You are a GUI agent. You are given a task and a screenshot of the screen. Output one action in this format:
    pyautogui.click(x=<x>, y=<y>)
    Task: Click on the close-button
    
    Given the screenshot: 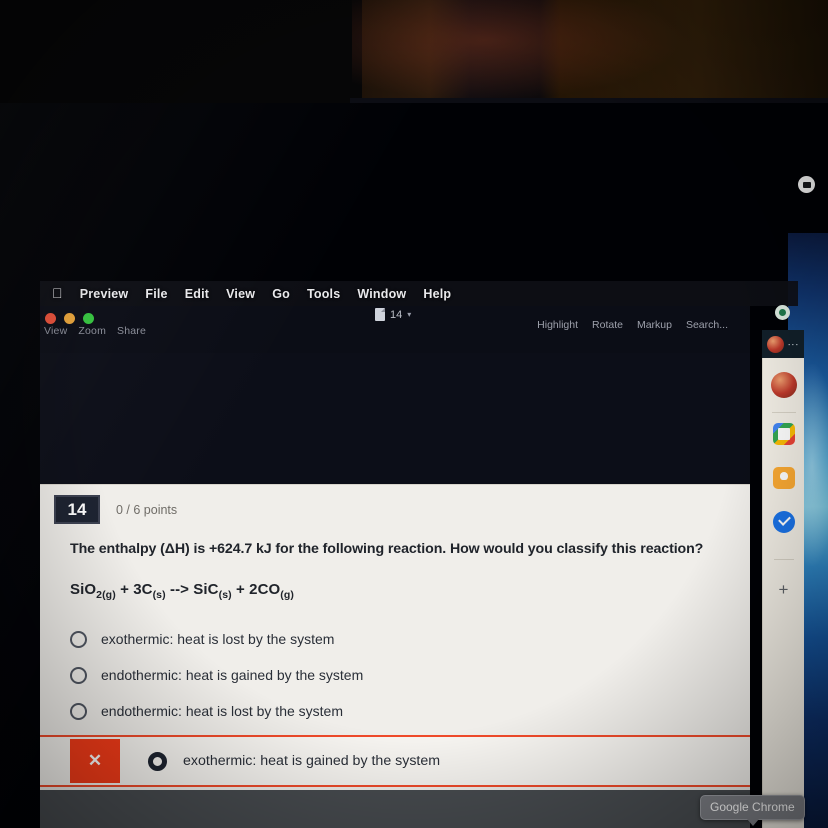 What is the action you would take?
    pyautogui.click(x=50, y=318)
    